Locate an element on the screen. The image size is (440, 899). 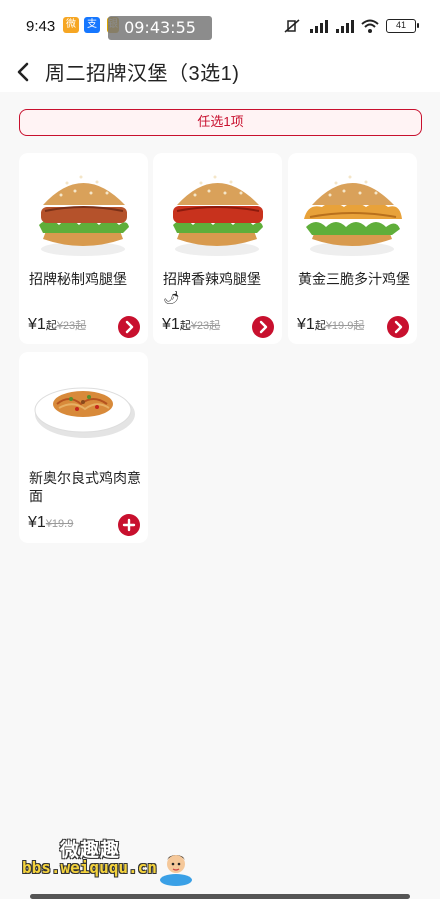
add-product-button is located at coordinates (129, 525).